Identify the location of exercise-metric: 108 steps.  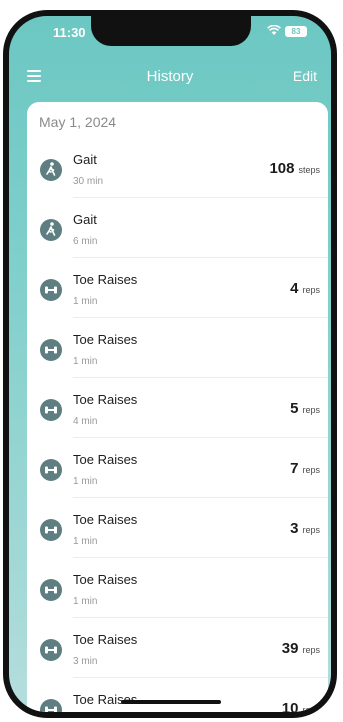
(294, 169).